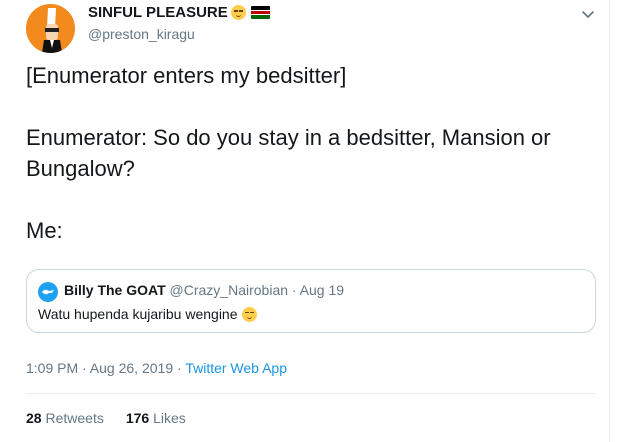  Describe the element at coordinates (115, 290) in the screenshot. I see `quoted-display-name: Billy The GOAT` at that location.